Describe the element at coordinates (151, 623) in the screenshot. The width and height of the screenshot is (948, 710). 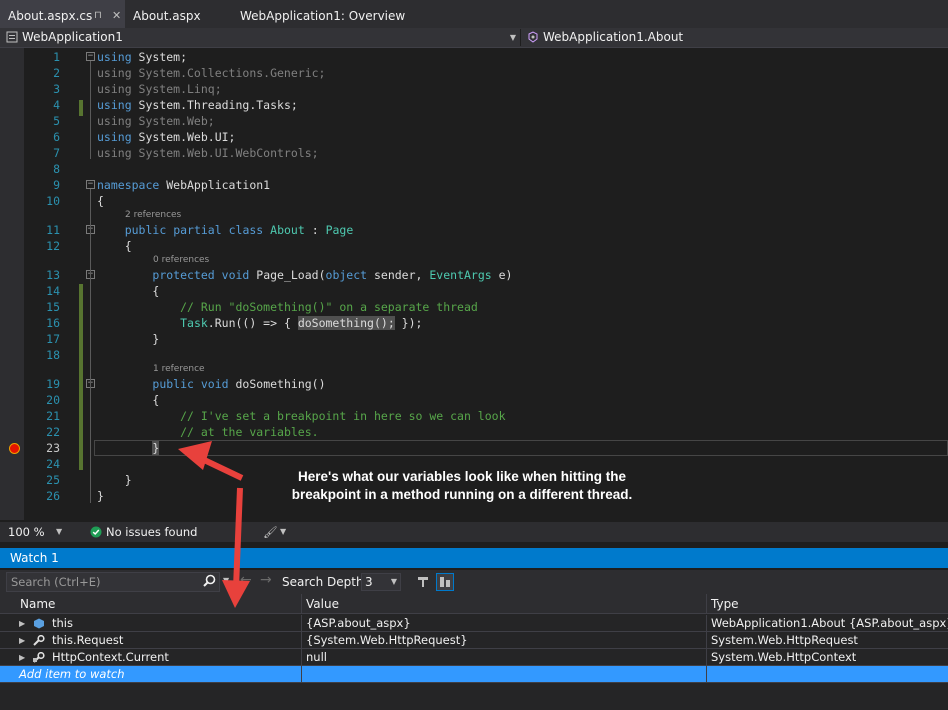
I see `watch-name: this` at that location.